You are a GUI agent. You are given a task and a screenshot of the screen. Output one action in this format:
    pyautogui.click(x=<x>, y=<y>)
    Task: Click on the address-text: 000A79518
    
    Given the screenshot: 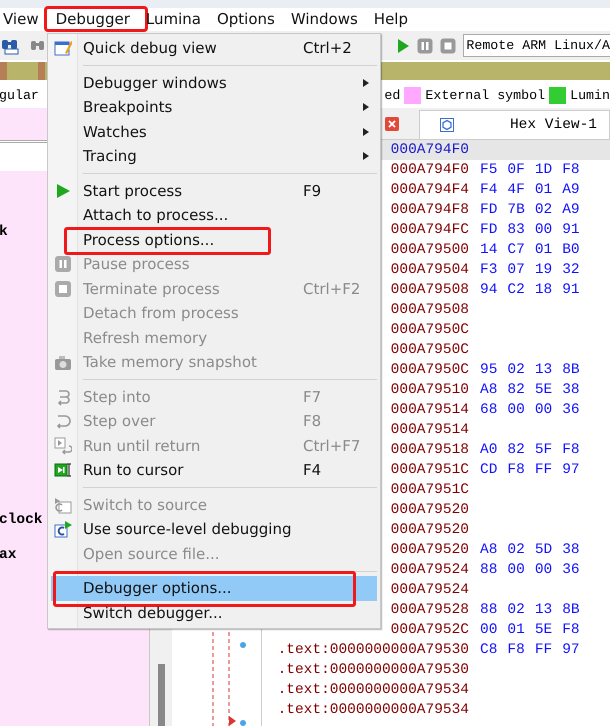 What is the action you would take?
    pyautogui.click(x=429, y=450)
    